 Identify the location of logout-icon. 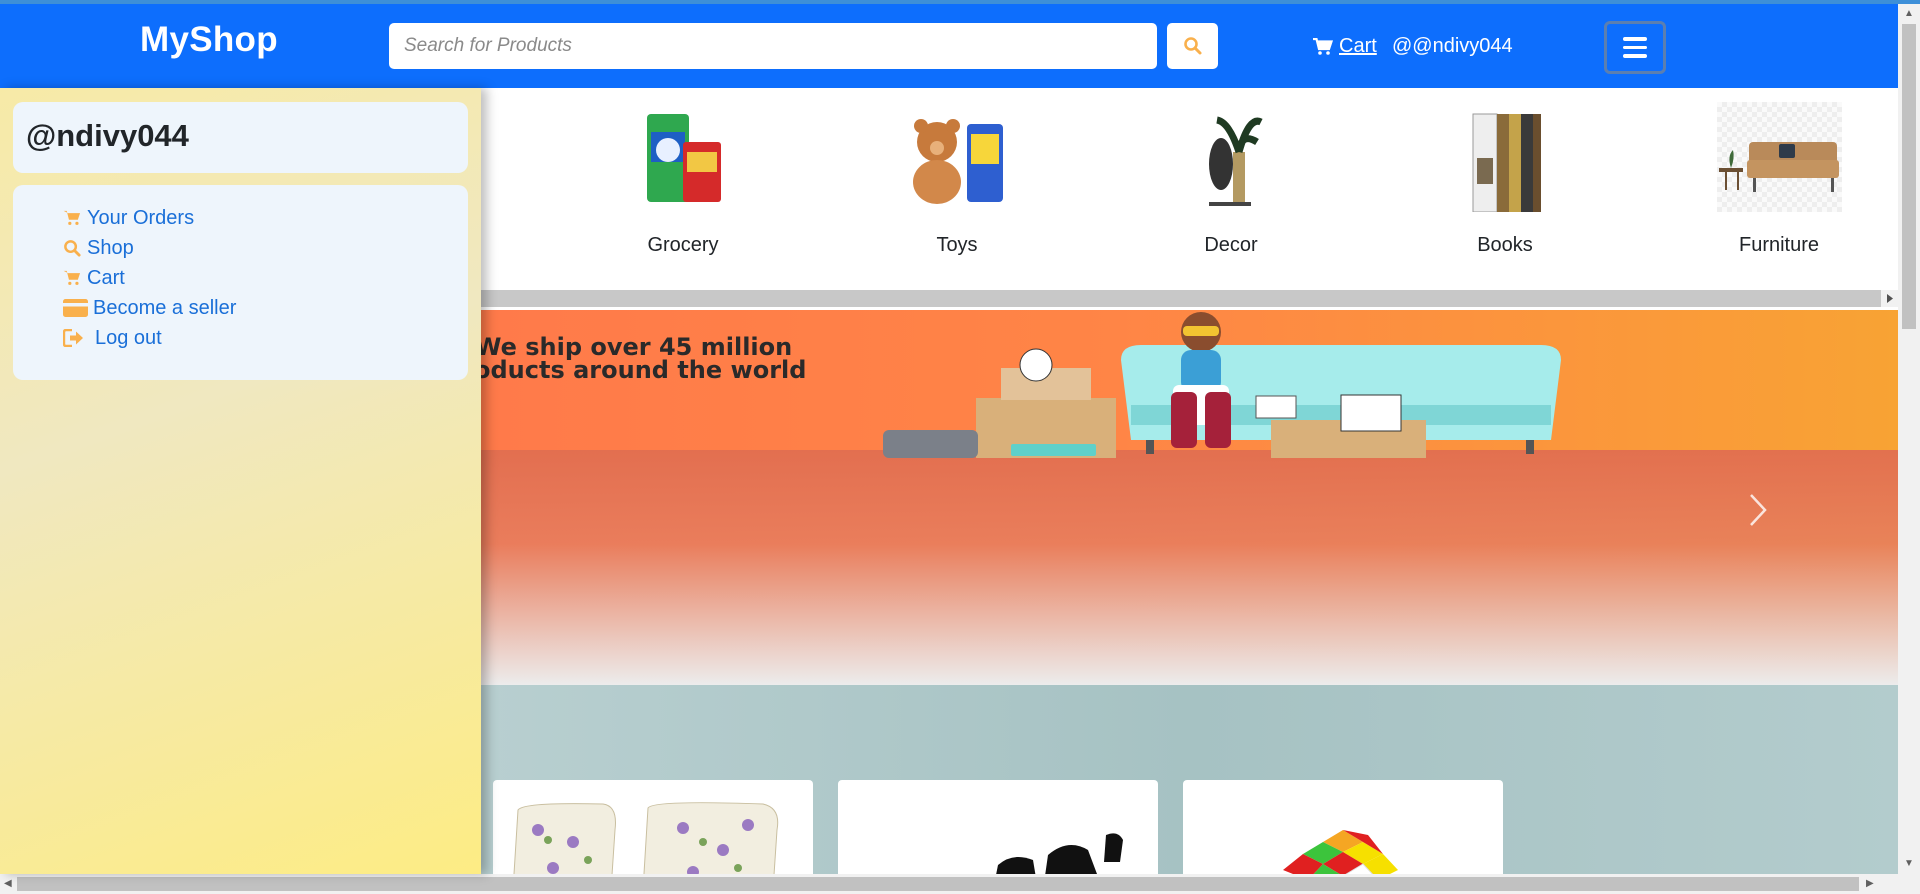
(73, 338).